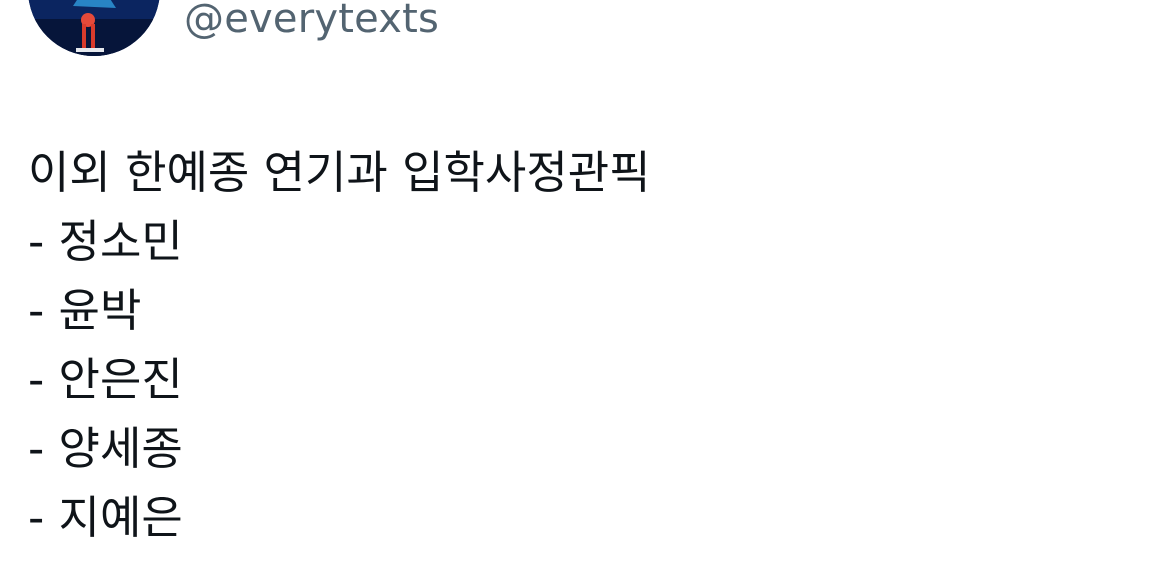 The width and height of the screenshot is (1170, 585). Describe the element at coordinates (105, 379) in the screenshot. I see `tweet-line-item: - 안은진` at that location.